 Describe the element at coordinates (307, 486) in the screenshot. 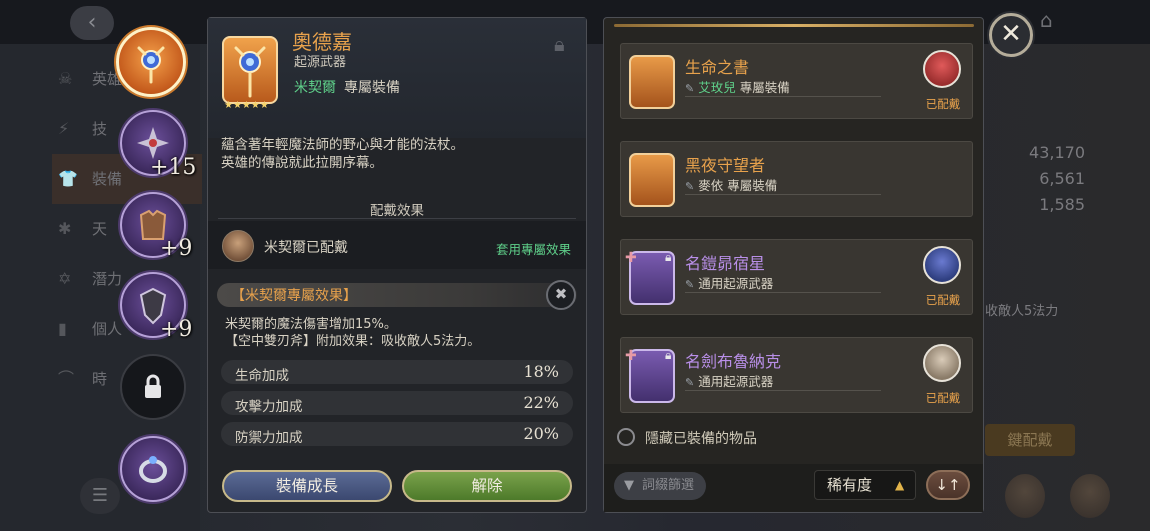

I see `equipment-growth-button: 裝備成長` at that location.